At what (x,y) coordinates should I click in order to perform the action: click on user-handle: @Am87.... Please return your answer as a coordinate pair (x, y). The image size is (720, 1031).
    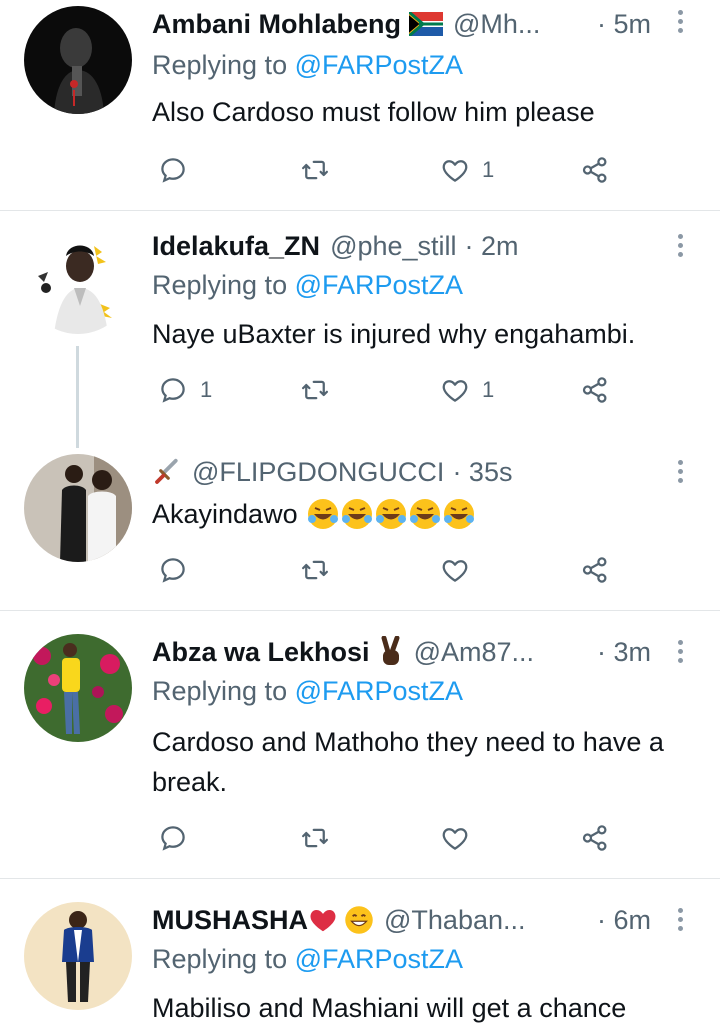
    Looking at the image, I should click on (474, 652).